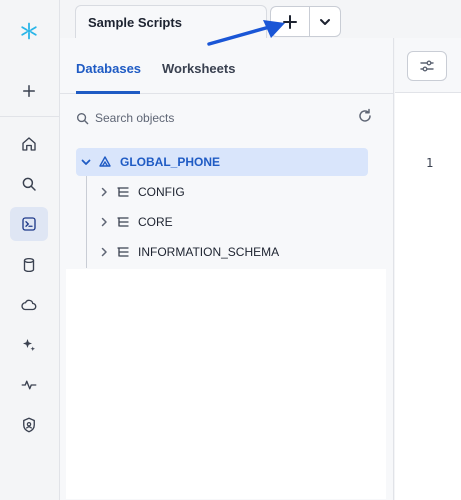 This screenshot has height=500, width=461. I want to click on tree-item-label: GLOBAL_PHONE, so click(170, 162).